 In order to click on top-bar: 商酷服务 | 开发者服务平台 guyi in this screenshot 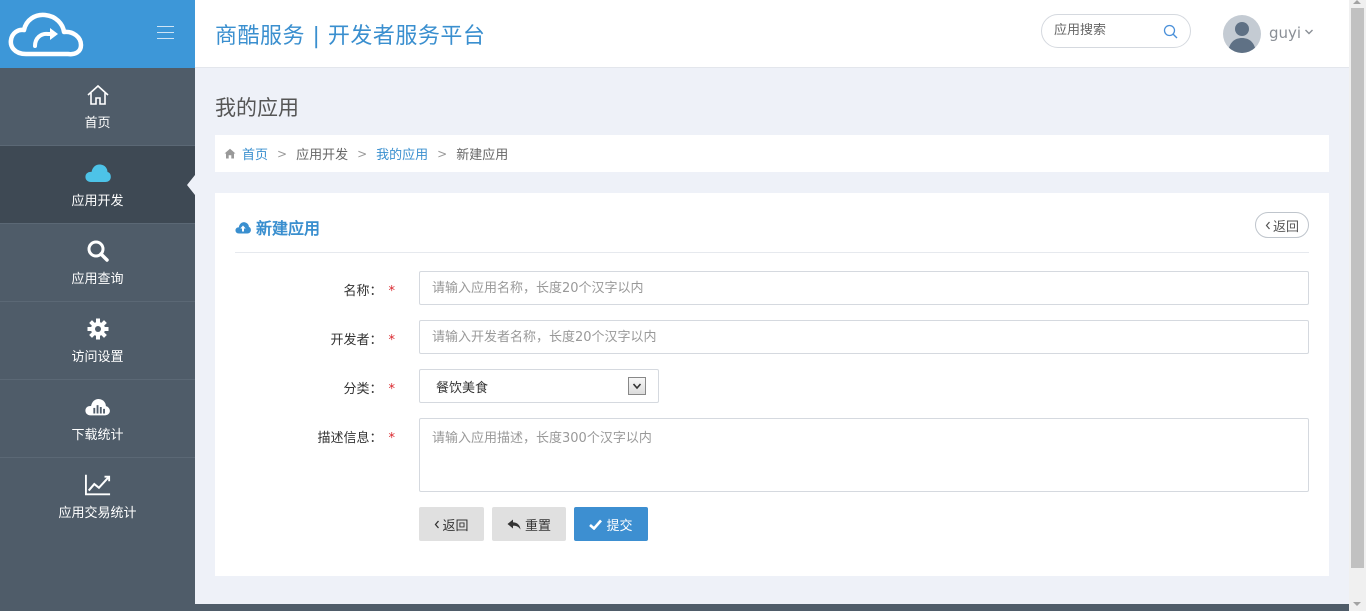, I will do `click(772, 34)`.